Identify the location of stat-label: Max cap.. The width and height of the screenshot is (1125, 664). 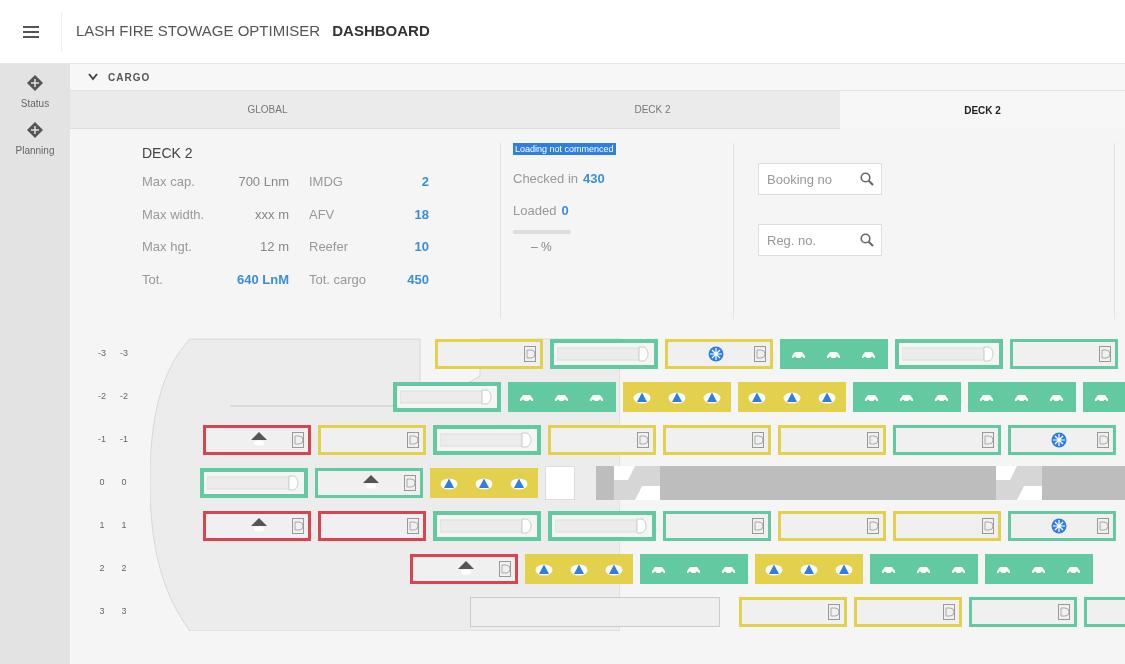
(169, 182).